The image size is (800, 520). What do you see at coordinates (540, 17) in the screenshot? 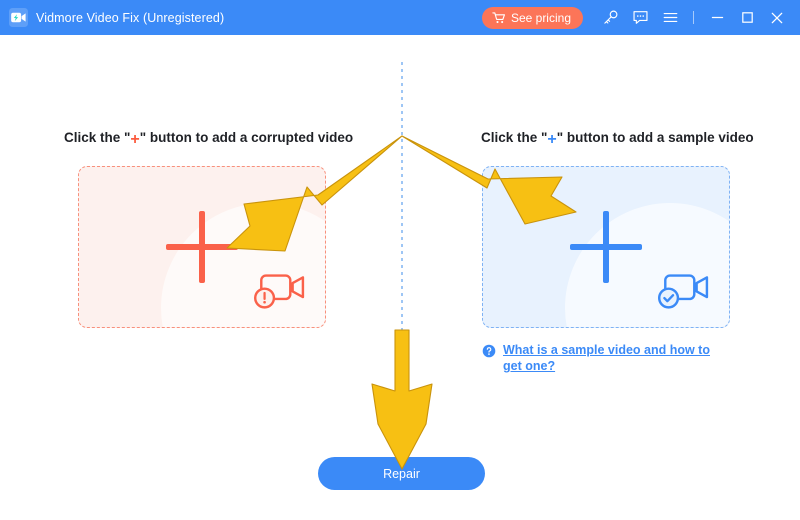
I see `see-pricing-label: See pricing` at bounding box center [540, 17].